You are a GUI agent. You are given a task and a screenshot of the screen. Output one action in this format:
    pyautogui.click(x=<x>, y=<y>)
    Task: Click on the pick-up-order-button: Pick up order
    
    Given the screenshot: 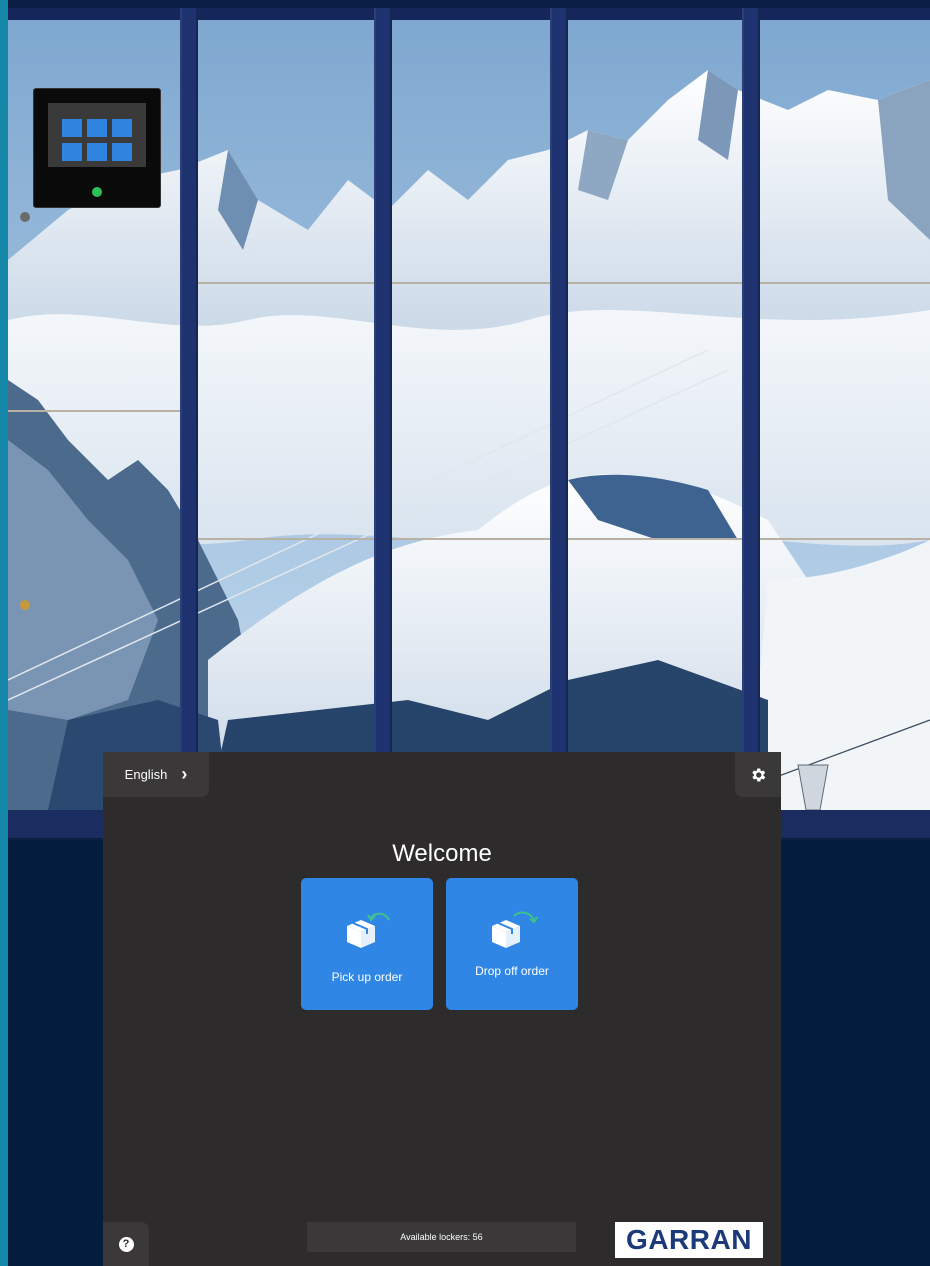 What is the action you would take?
    pyautogui.click(x=367, y=944)
    